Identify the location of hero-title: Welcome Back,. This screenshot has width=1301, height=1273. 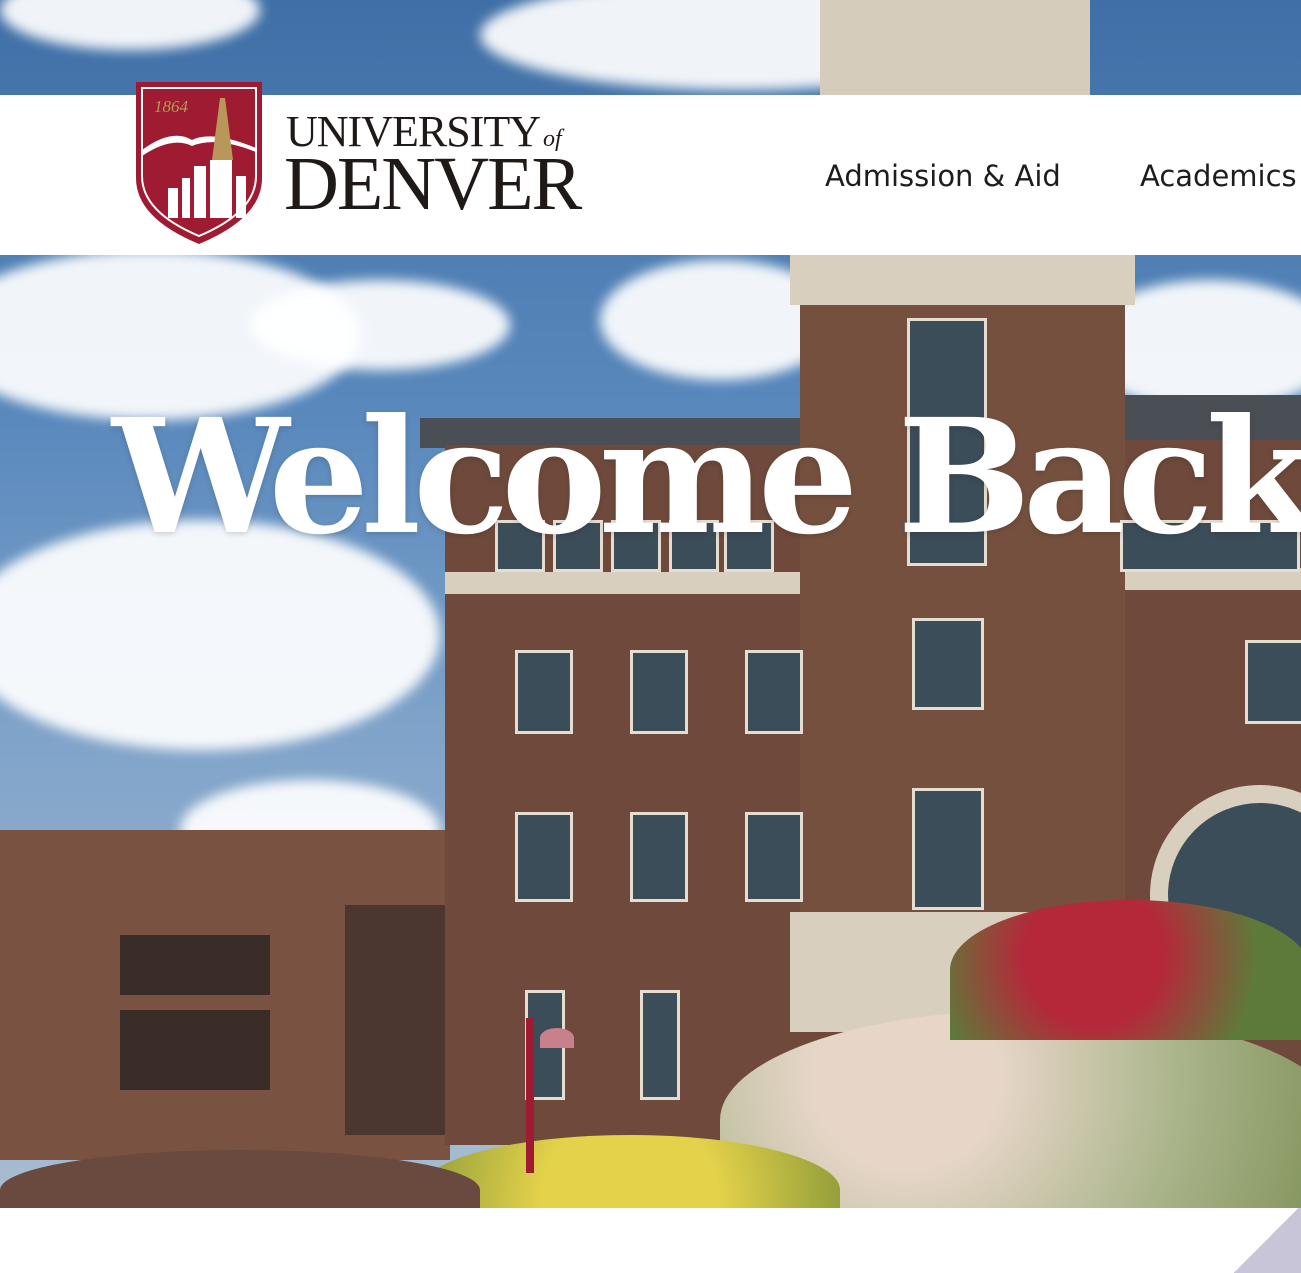
(706, 477).